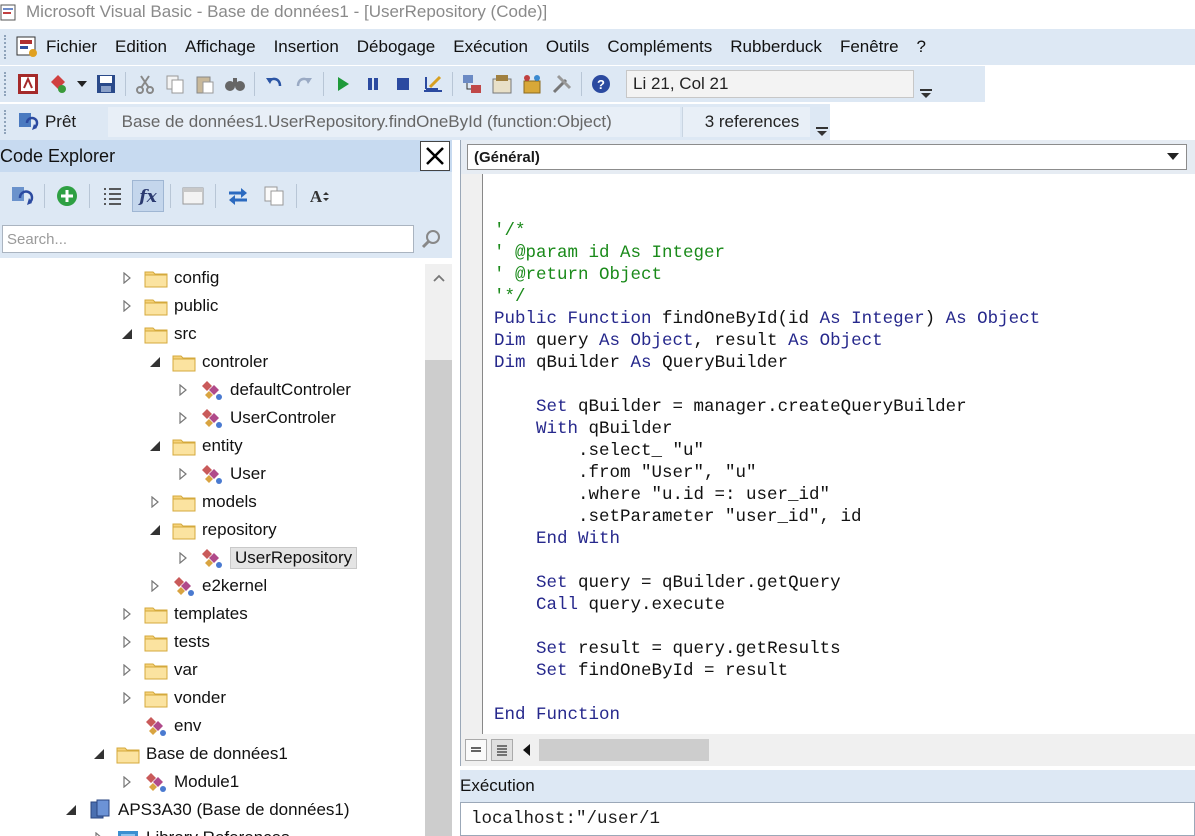 The width and height of the screenshot is (1195, 836). What do you see at coordinates (202, 502) in the screenshot?
I see `tree-node: models` at bounding box center [202, 502].